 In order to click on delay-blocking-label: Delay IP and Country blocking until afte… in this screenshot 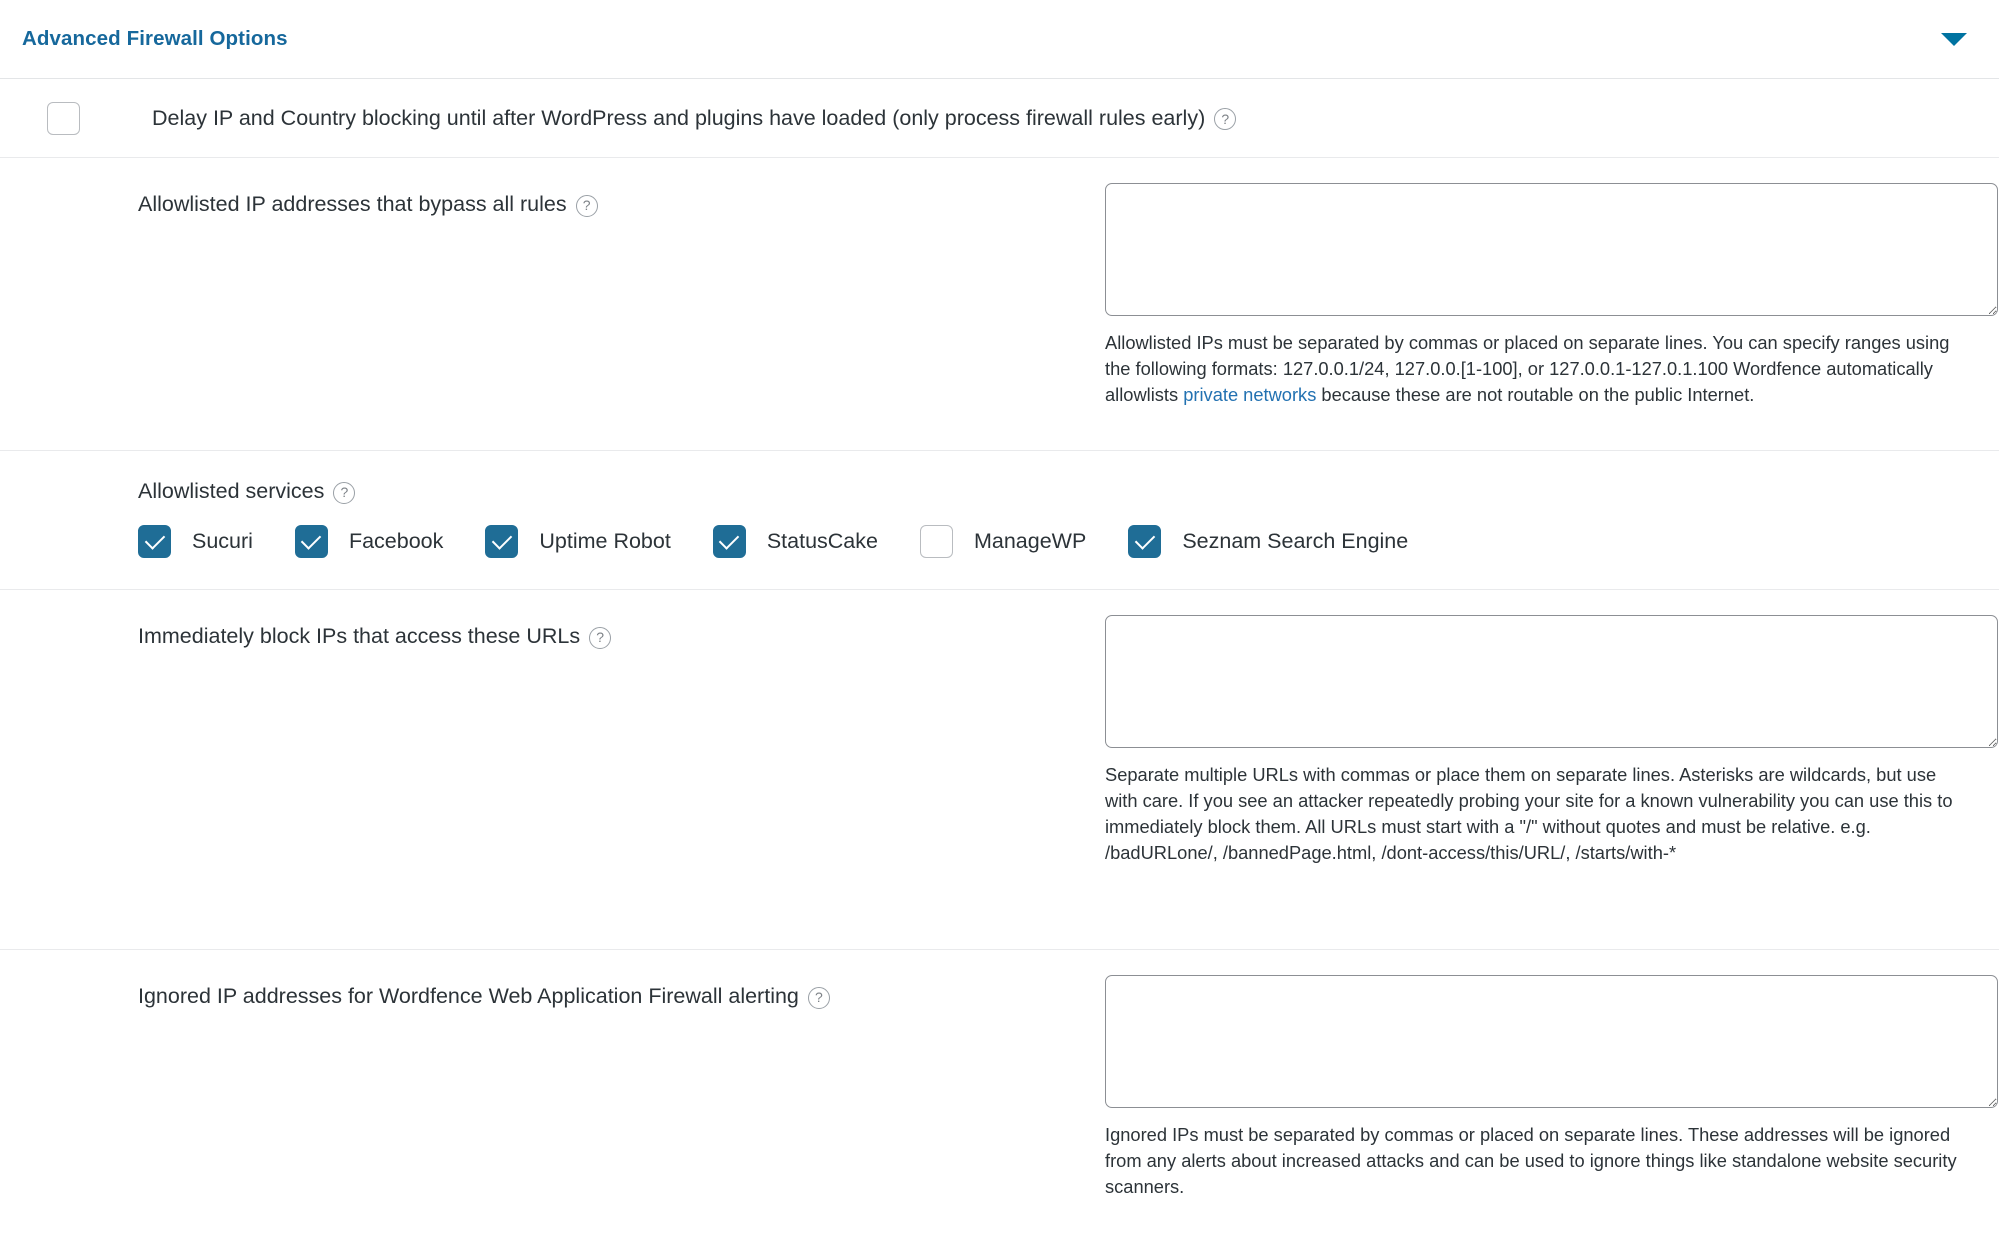, I will do `click(694, 118)`.